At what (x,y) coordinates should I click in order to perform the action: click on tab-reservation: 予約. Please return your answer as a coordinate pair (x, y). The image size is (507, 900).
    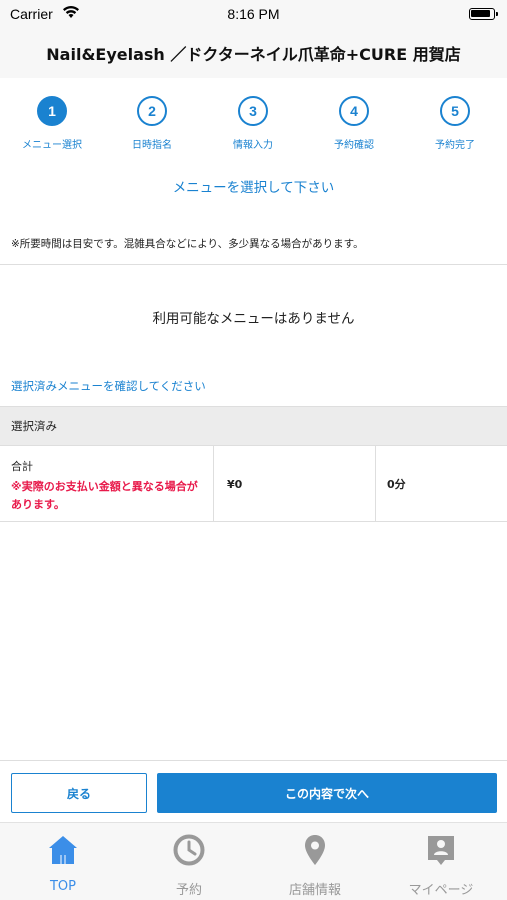
    Looking at the image, I should click on (189, 861).